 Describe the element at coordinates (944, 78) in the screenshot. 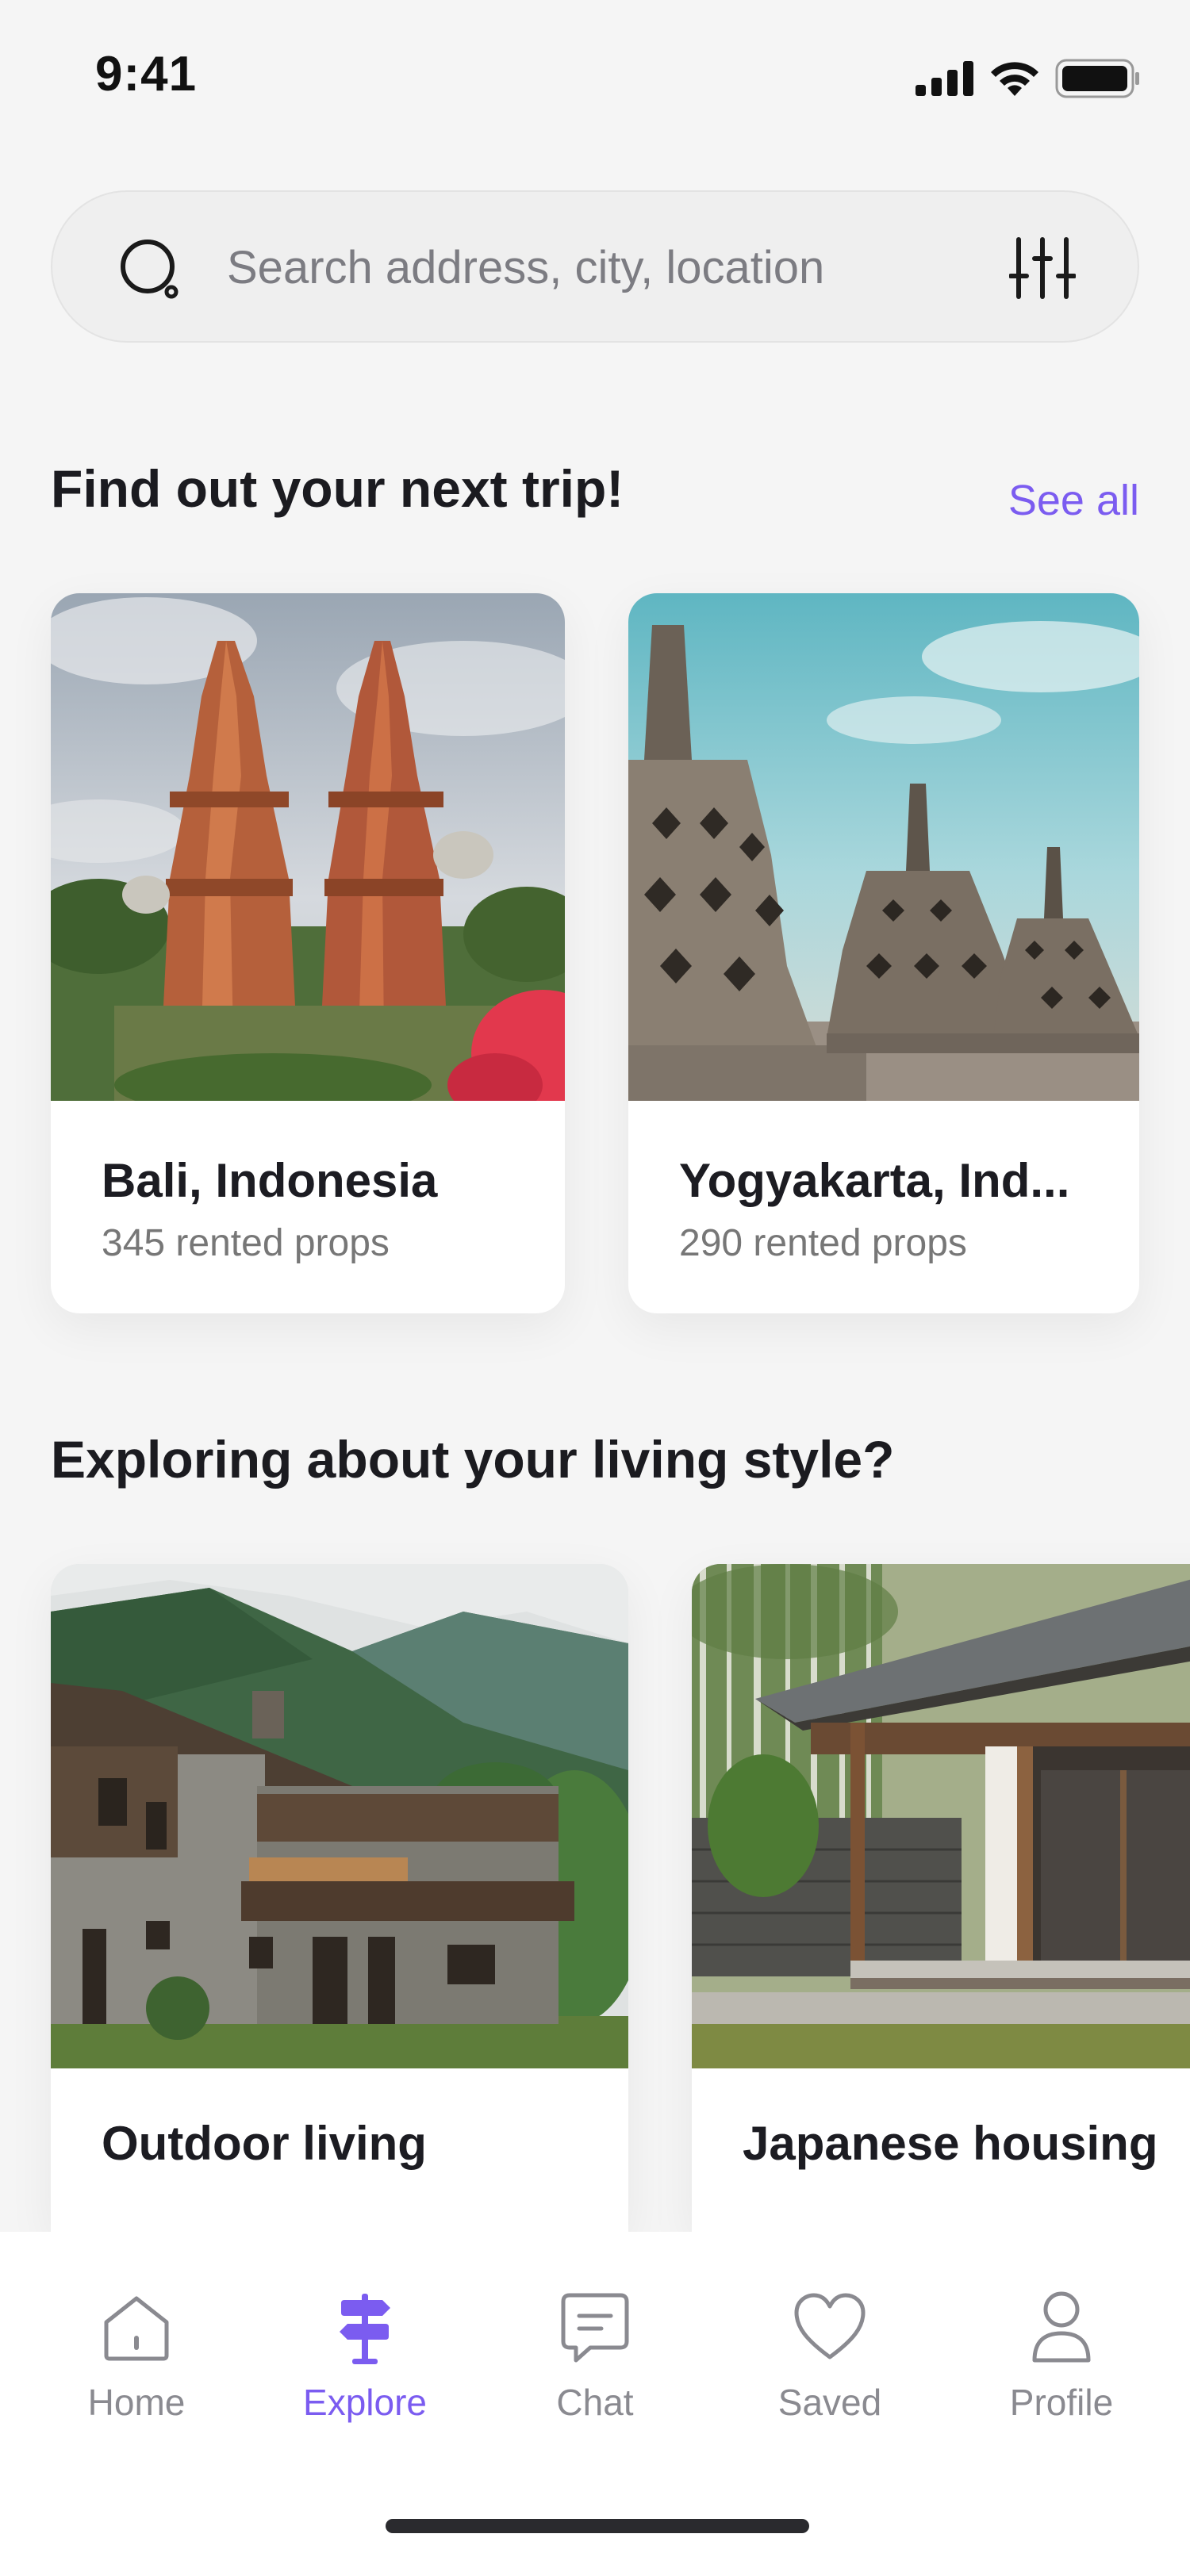

I see `cellular-signal-icon` at that location.